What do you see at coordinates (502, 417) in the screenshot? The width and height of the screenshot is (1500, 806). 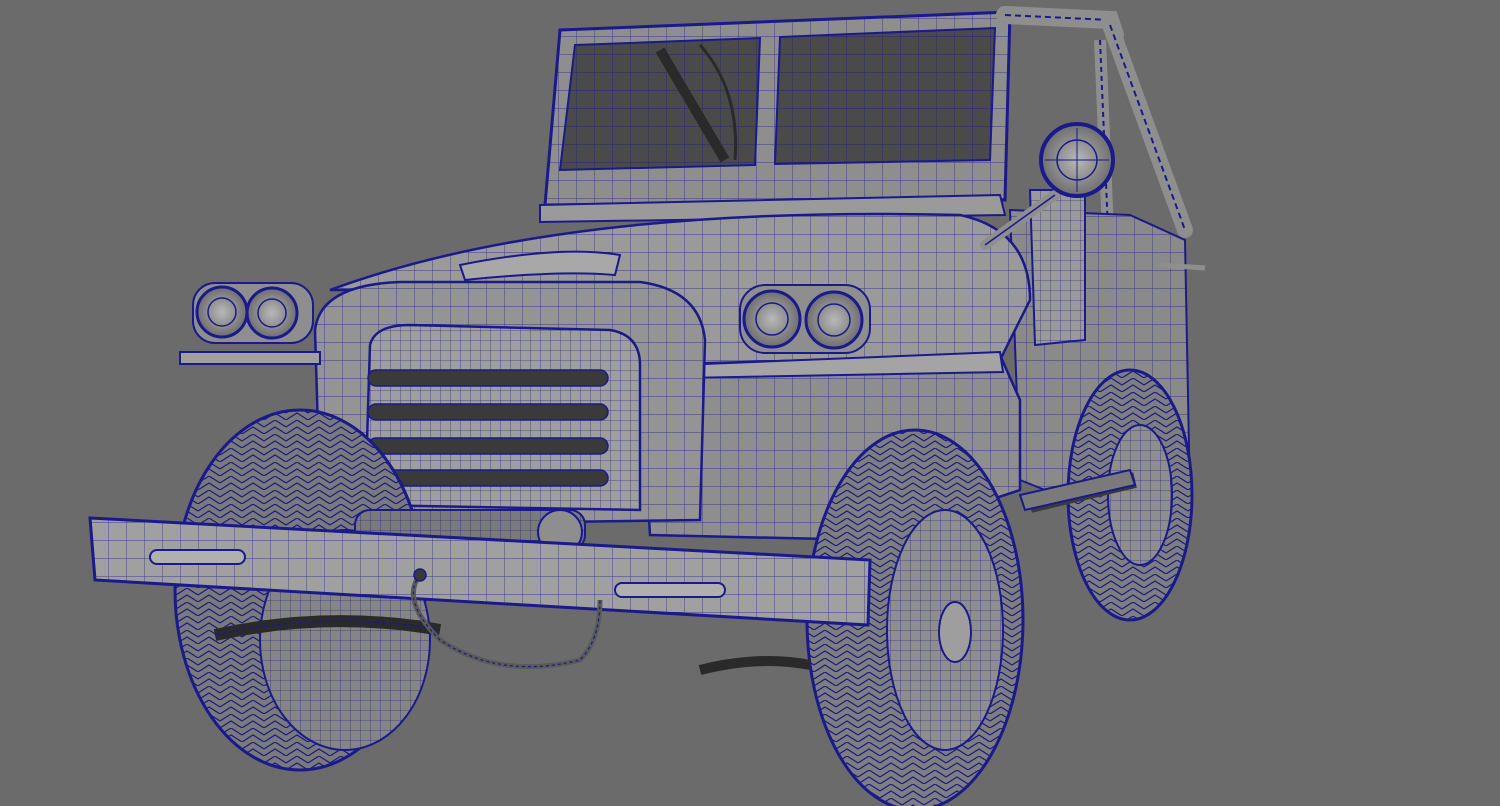 I see `grille` at bounding box center [502, 417].